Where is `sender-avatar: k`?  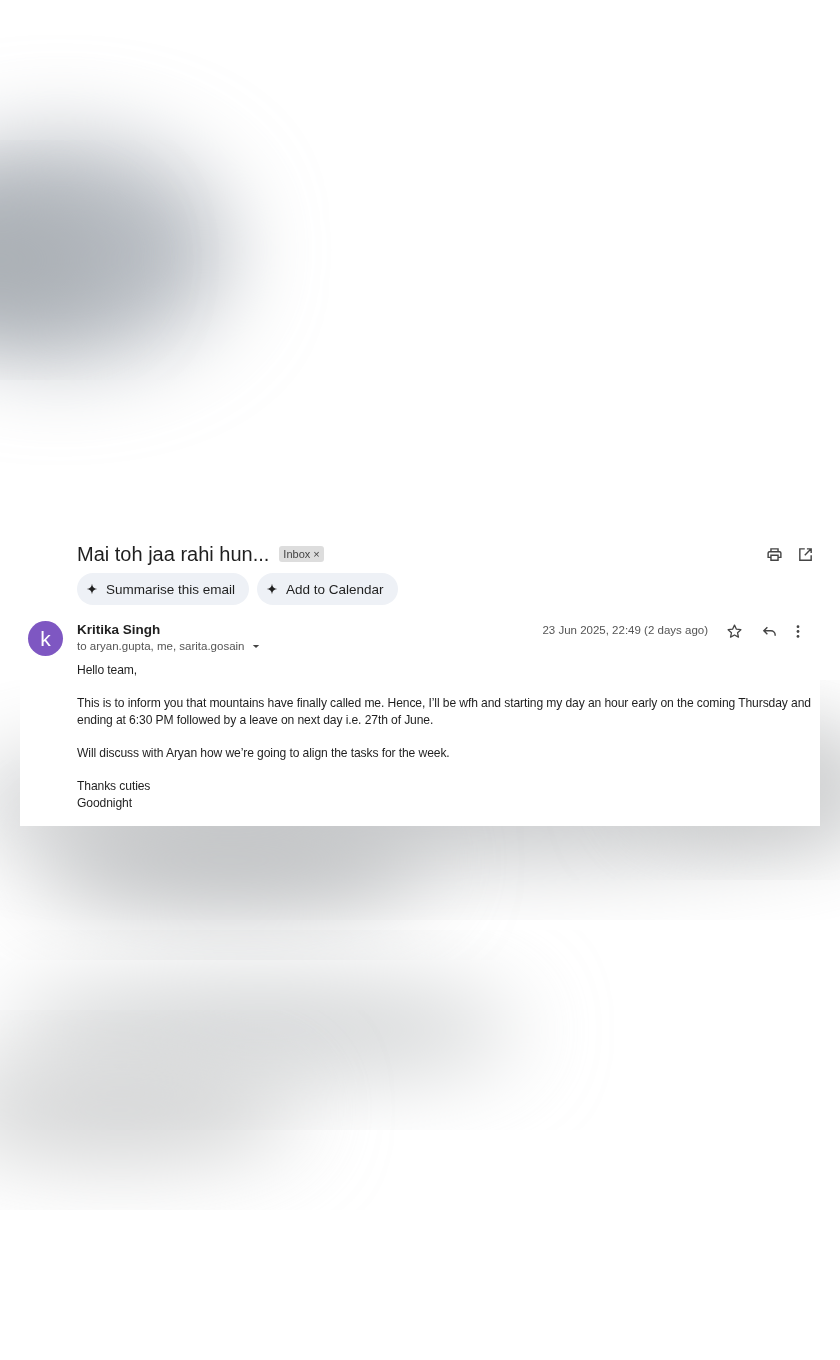
sender-avatar: k is located at coordinates (45, 638).